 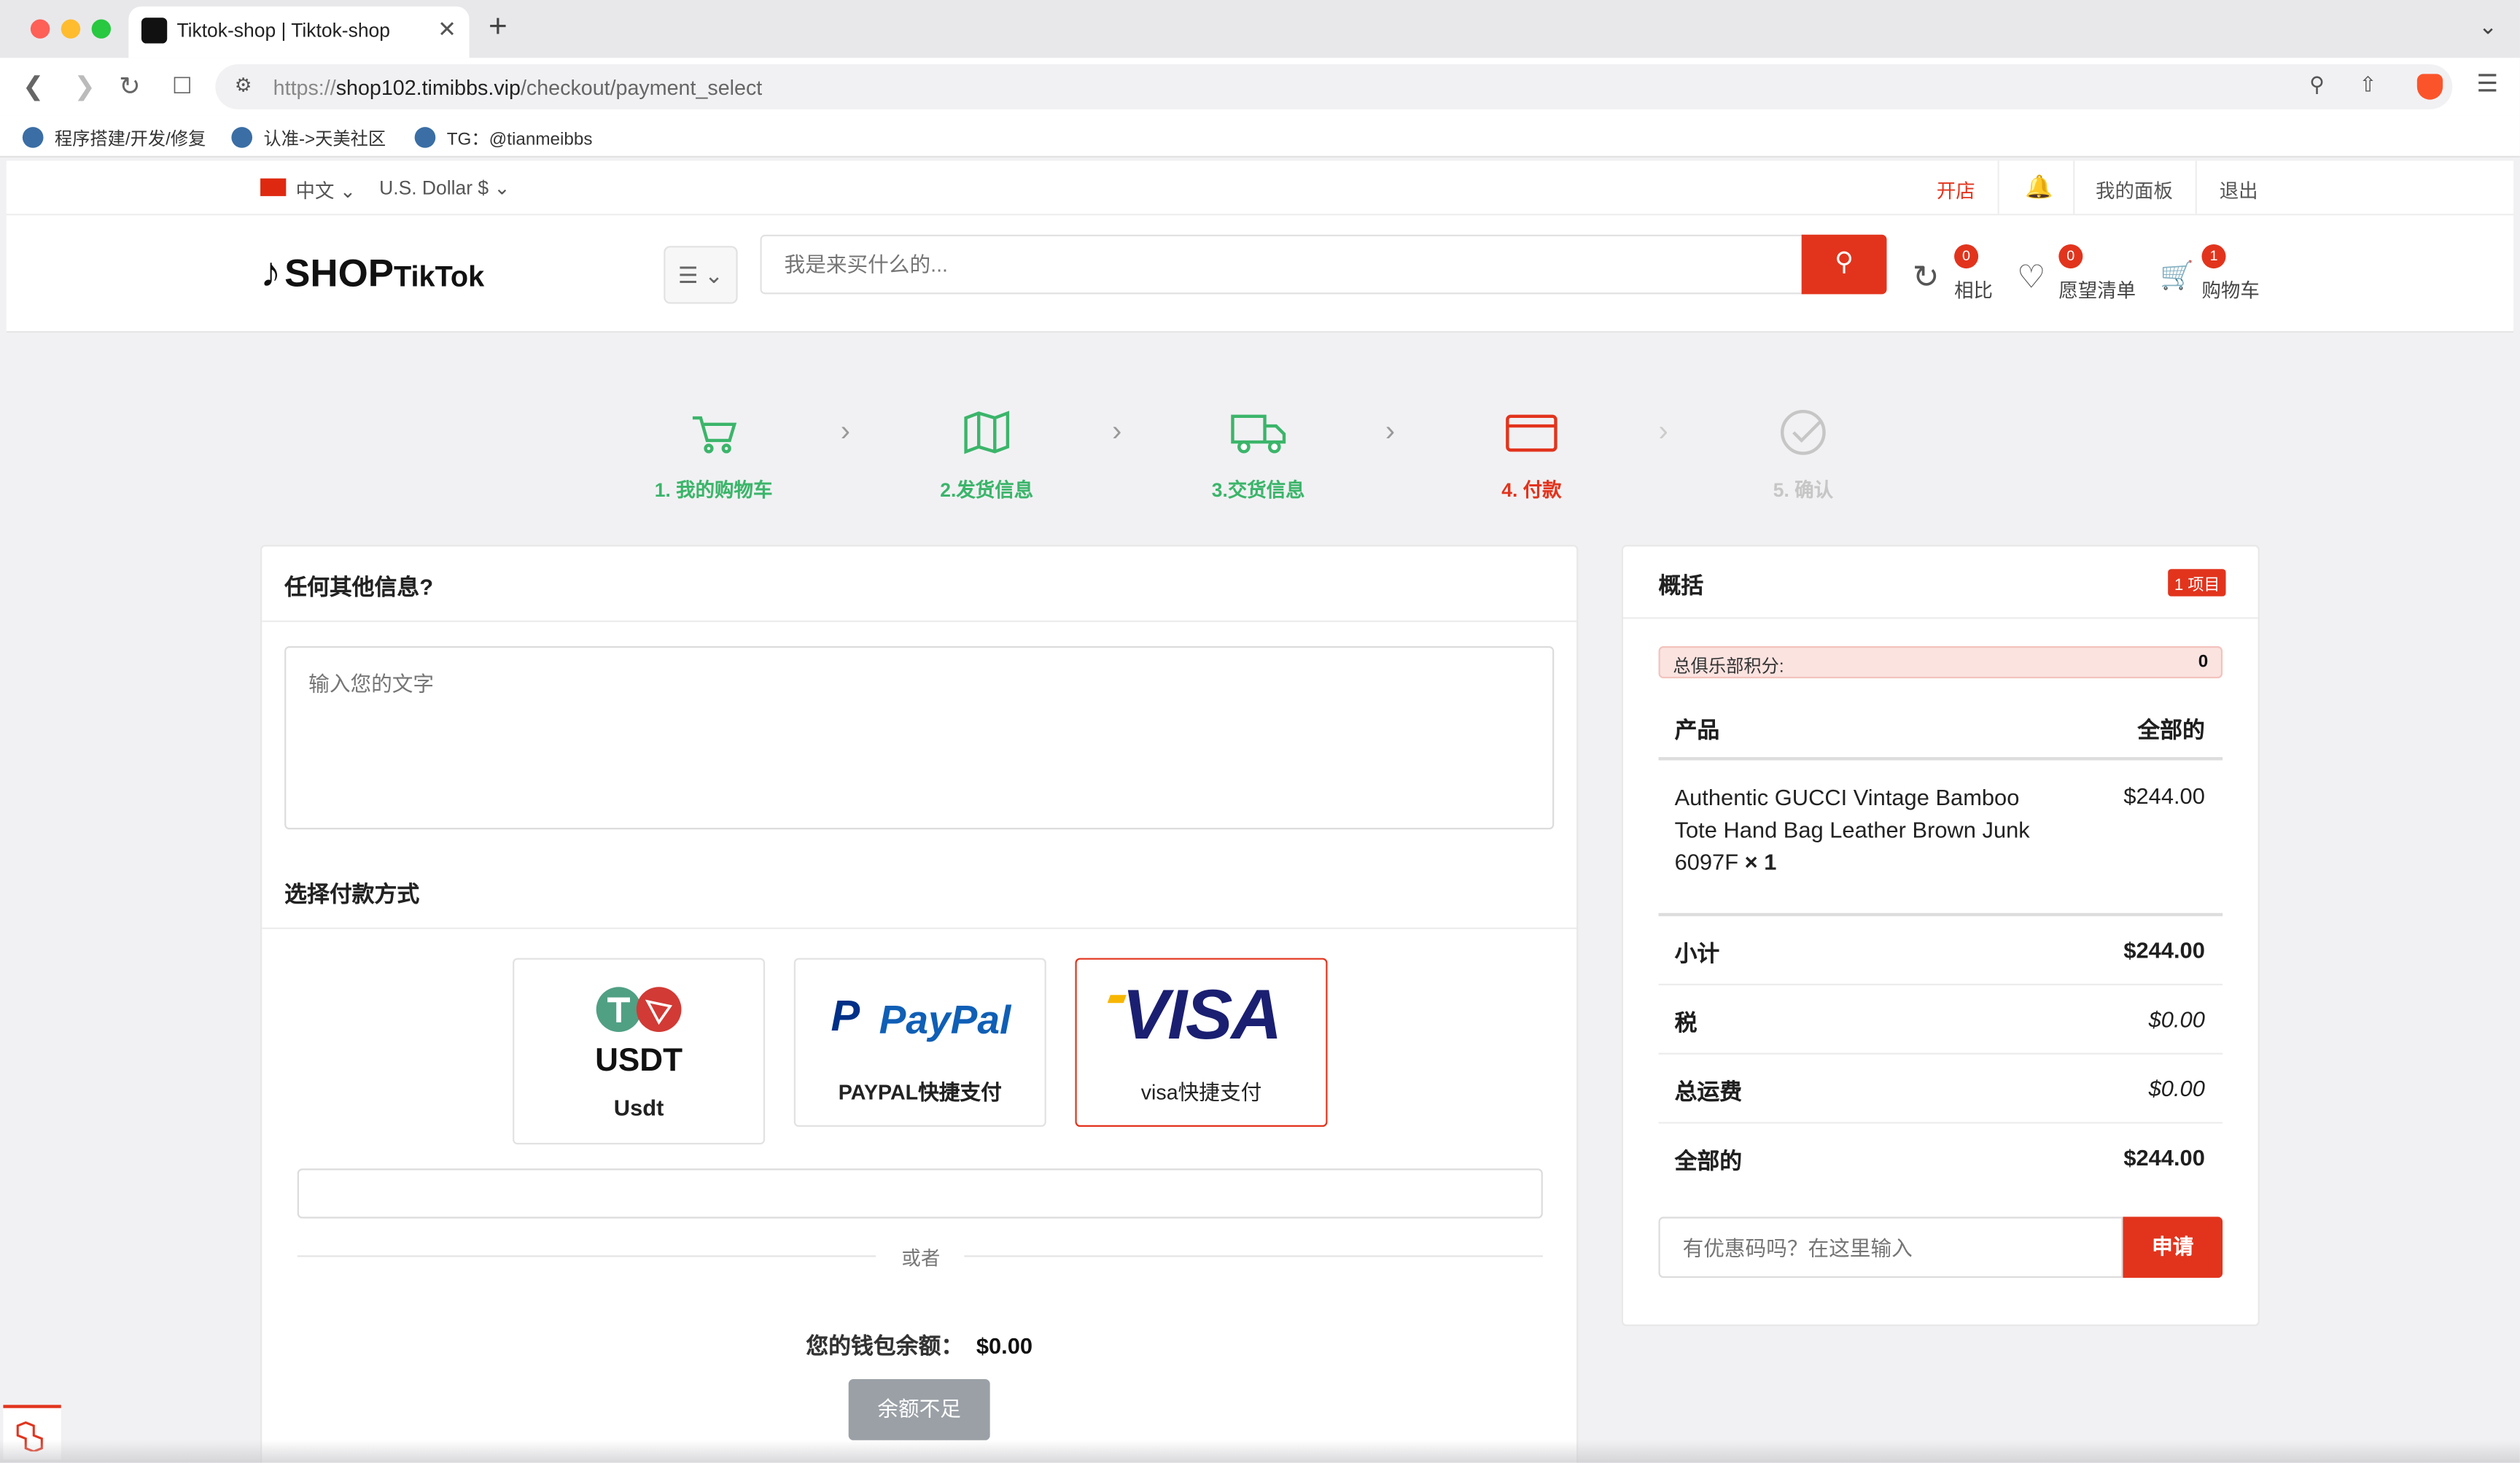 I want to click on site-settings-icon: ⚙, so click(x=243, y=85).